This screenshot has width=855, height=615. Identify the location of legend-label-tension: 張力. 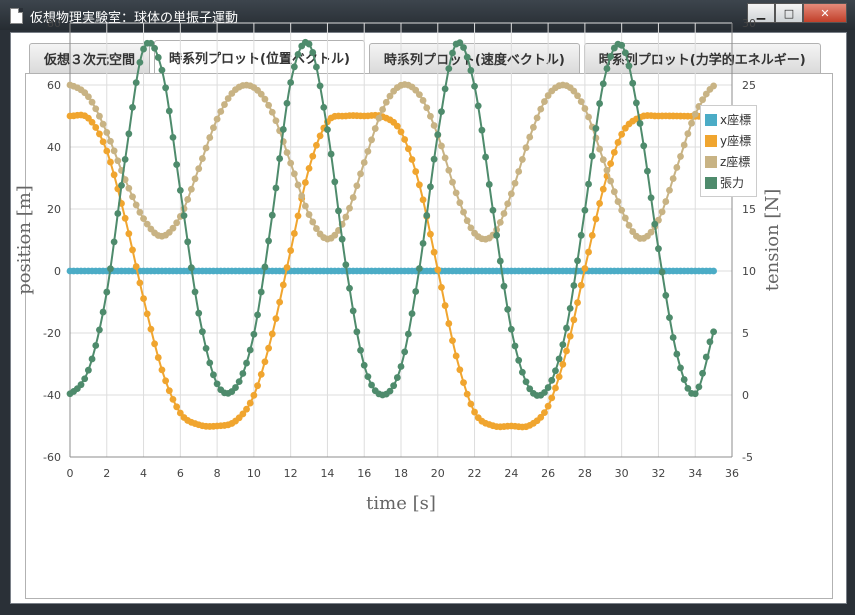
(732, 183).